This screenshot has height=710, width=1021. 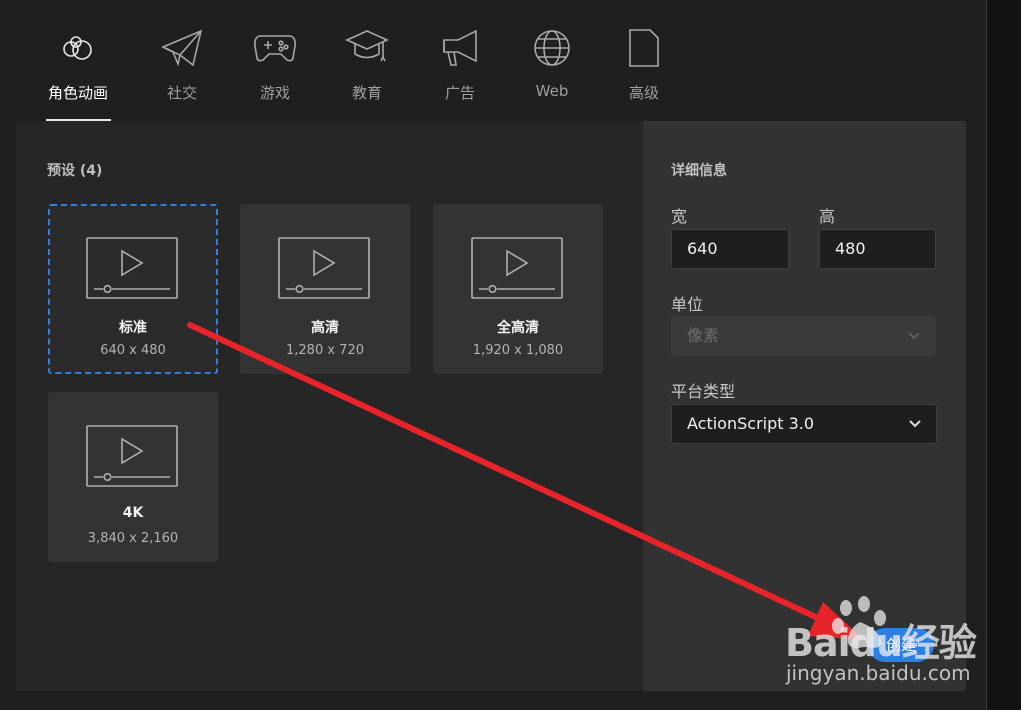 I want to click on tab-label: 游戏, so click(x=274, y=93).